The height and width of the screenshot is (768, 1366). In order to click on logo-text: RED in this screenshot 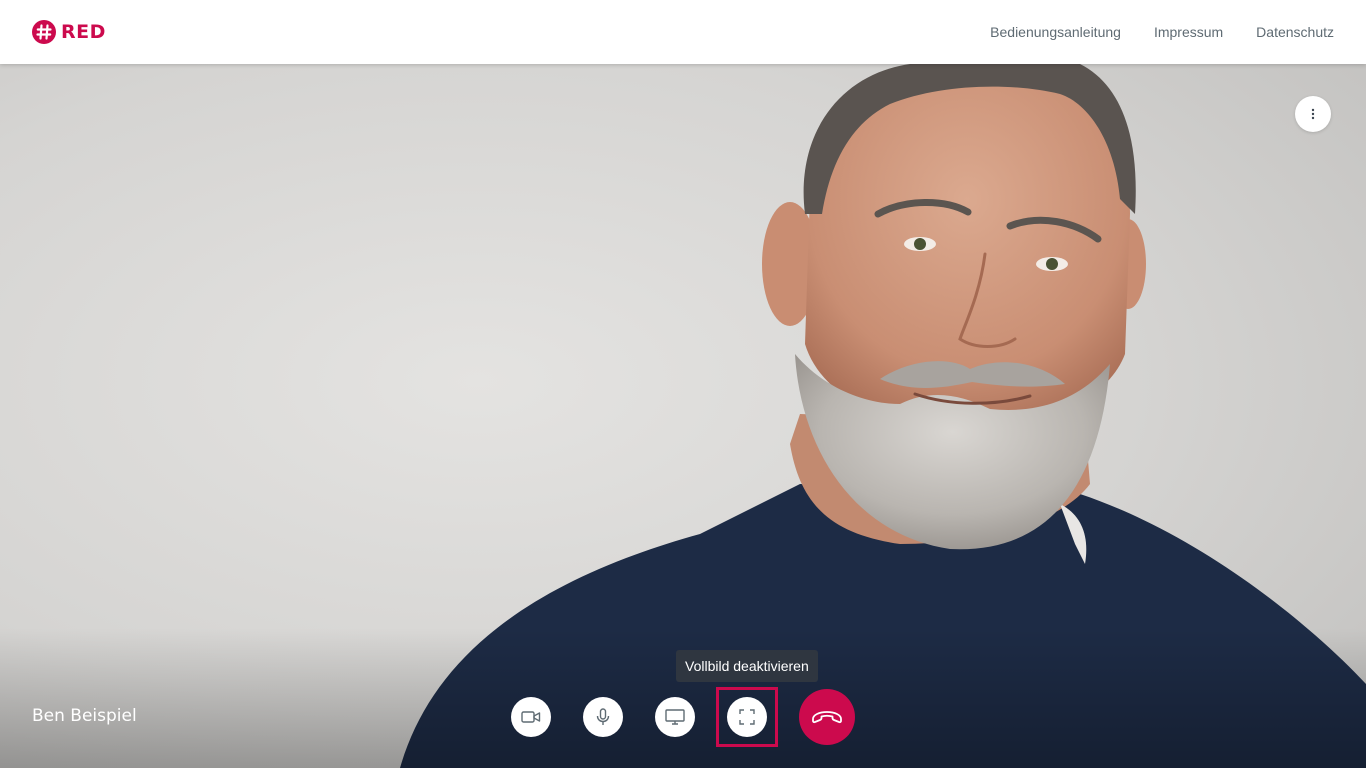, I will do `click(83, 32)`.